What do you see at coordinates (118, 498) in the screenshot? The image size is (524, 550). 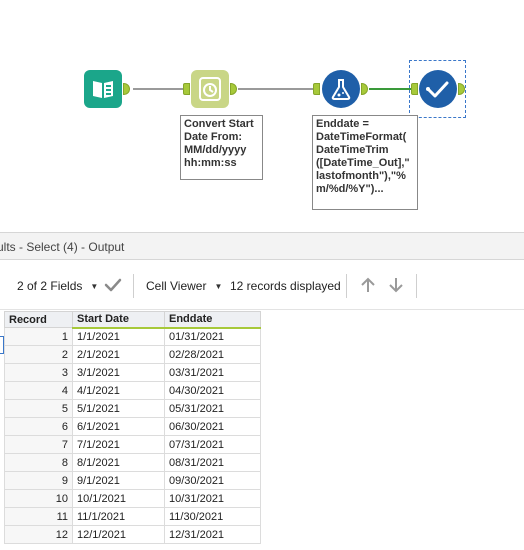 I see `cell-start-date: 10/1/2021` at bounding box center [118, 498].